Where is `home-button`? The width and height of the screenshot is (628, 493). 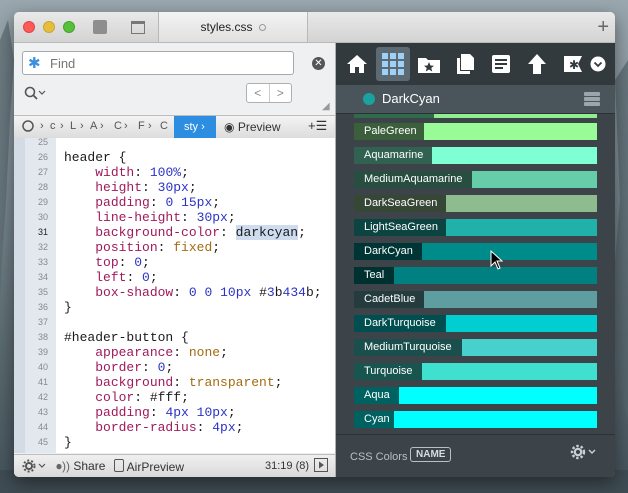 home-button is located at coordinates (357, 64).